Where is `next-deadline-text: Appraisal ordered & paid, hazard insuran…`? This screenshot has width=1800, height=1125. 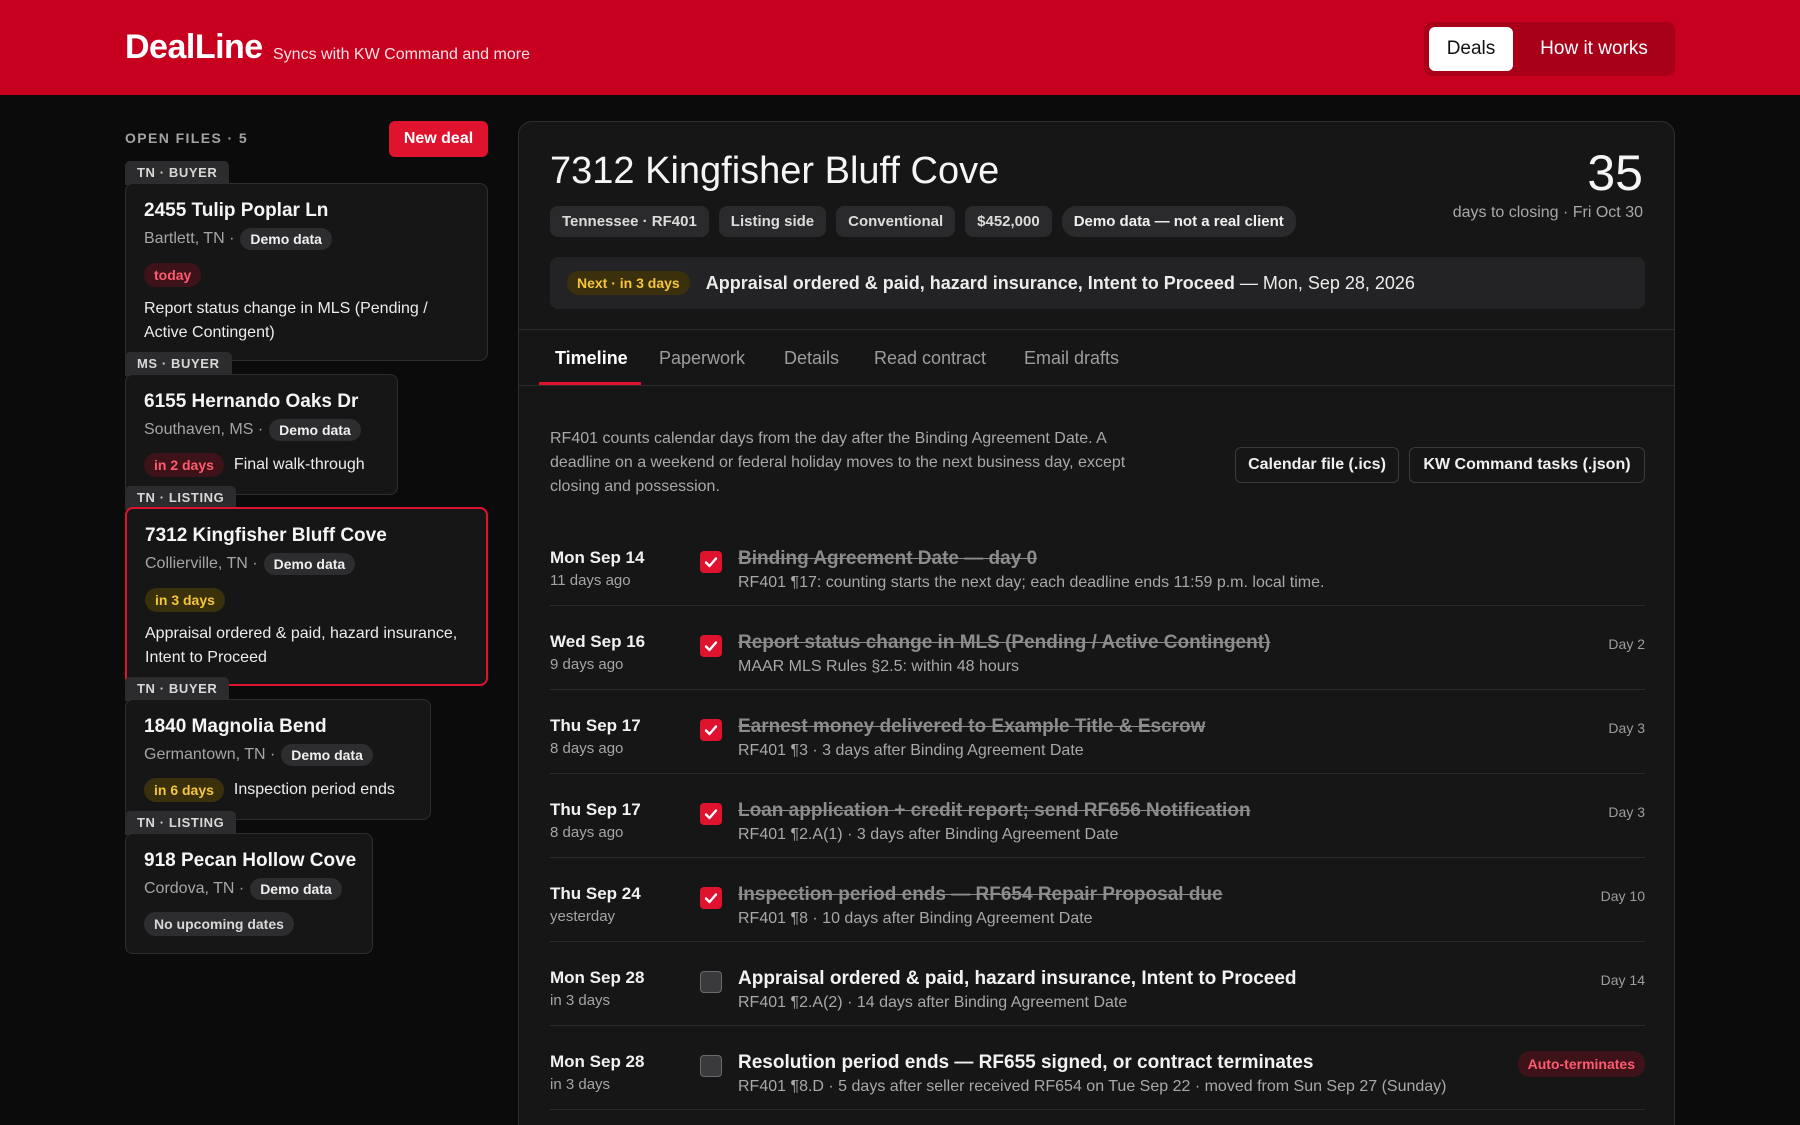 next-deadline-text: Appraisal ordered & paid, hazard insuran… is located at coordinates (1060, 283).